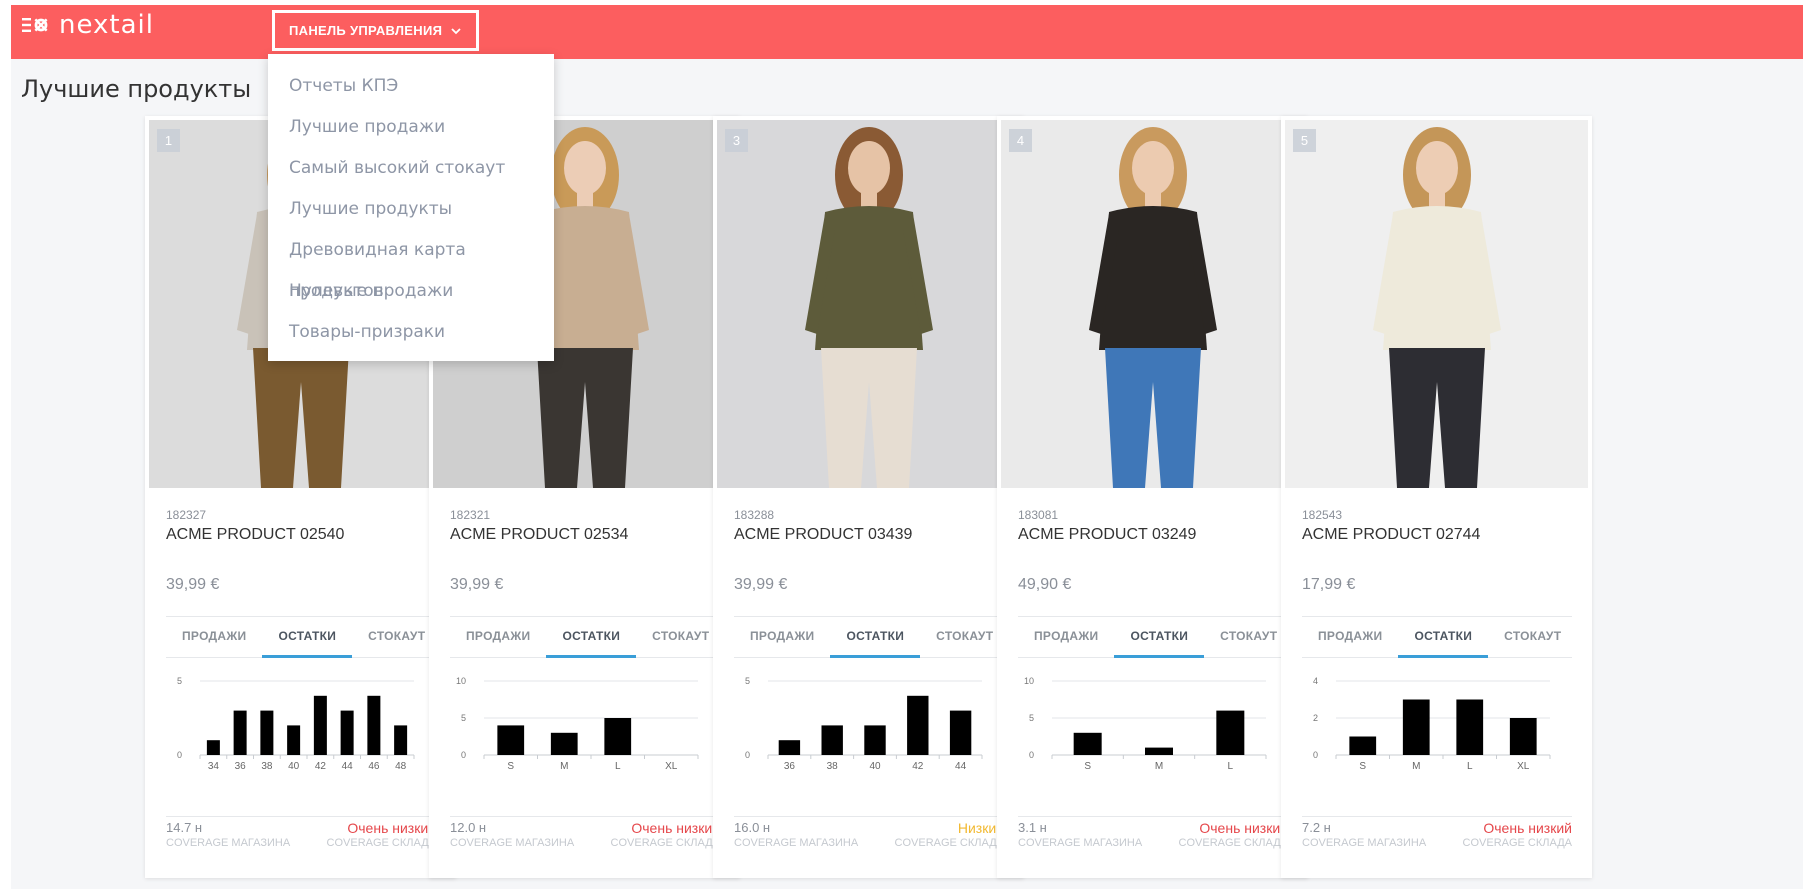  Describe the element at coordinates (790, 766) in the screenshot. I see `x-tick-label: 36` at that location.